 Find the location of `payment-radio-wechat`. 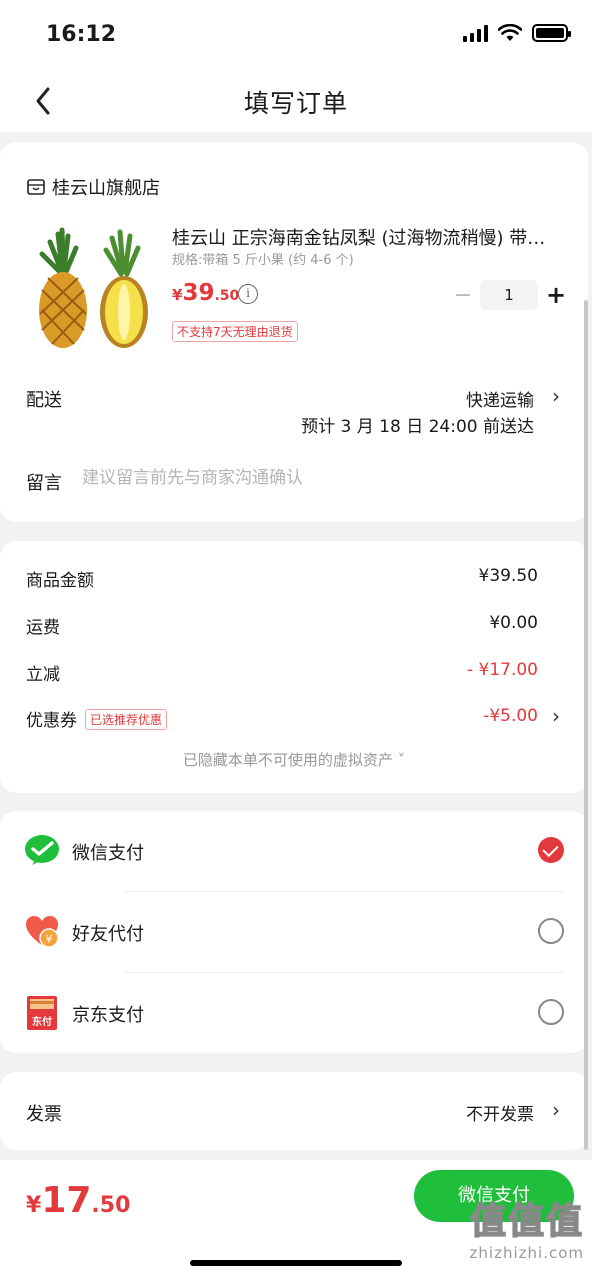

payment-radio-wechat is located at coordinates (551, 850).